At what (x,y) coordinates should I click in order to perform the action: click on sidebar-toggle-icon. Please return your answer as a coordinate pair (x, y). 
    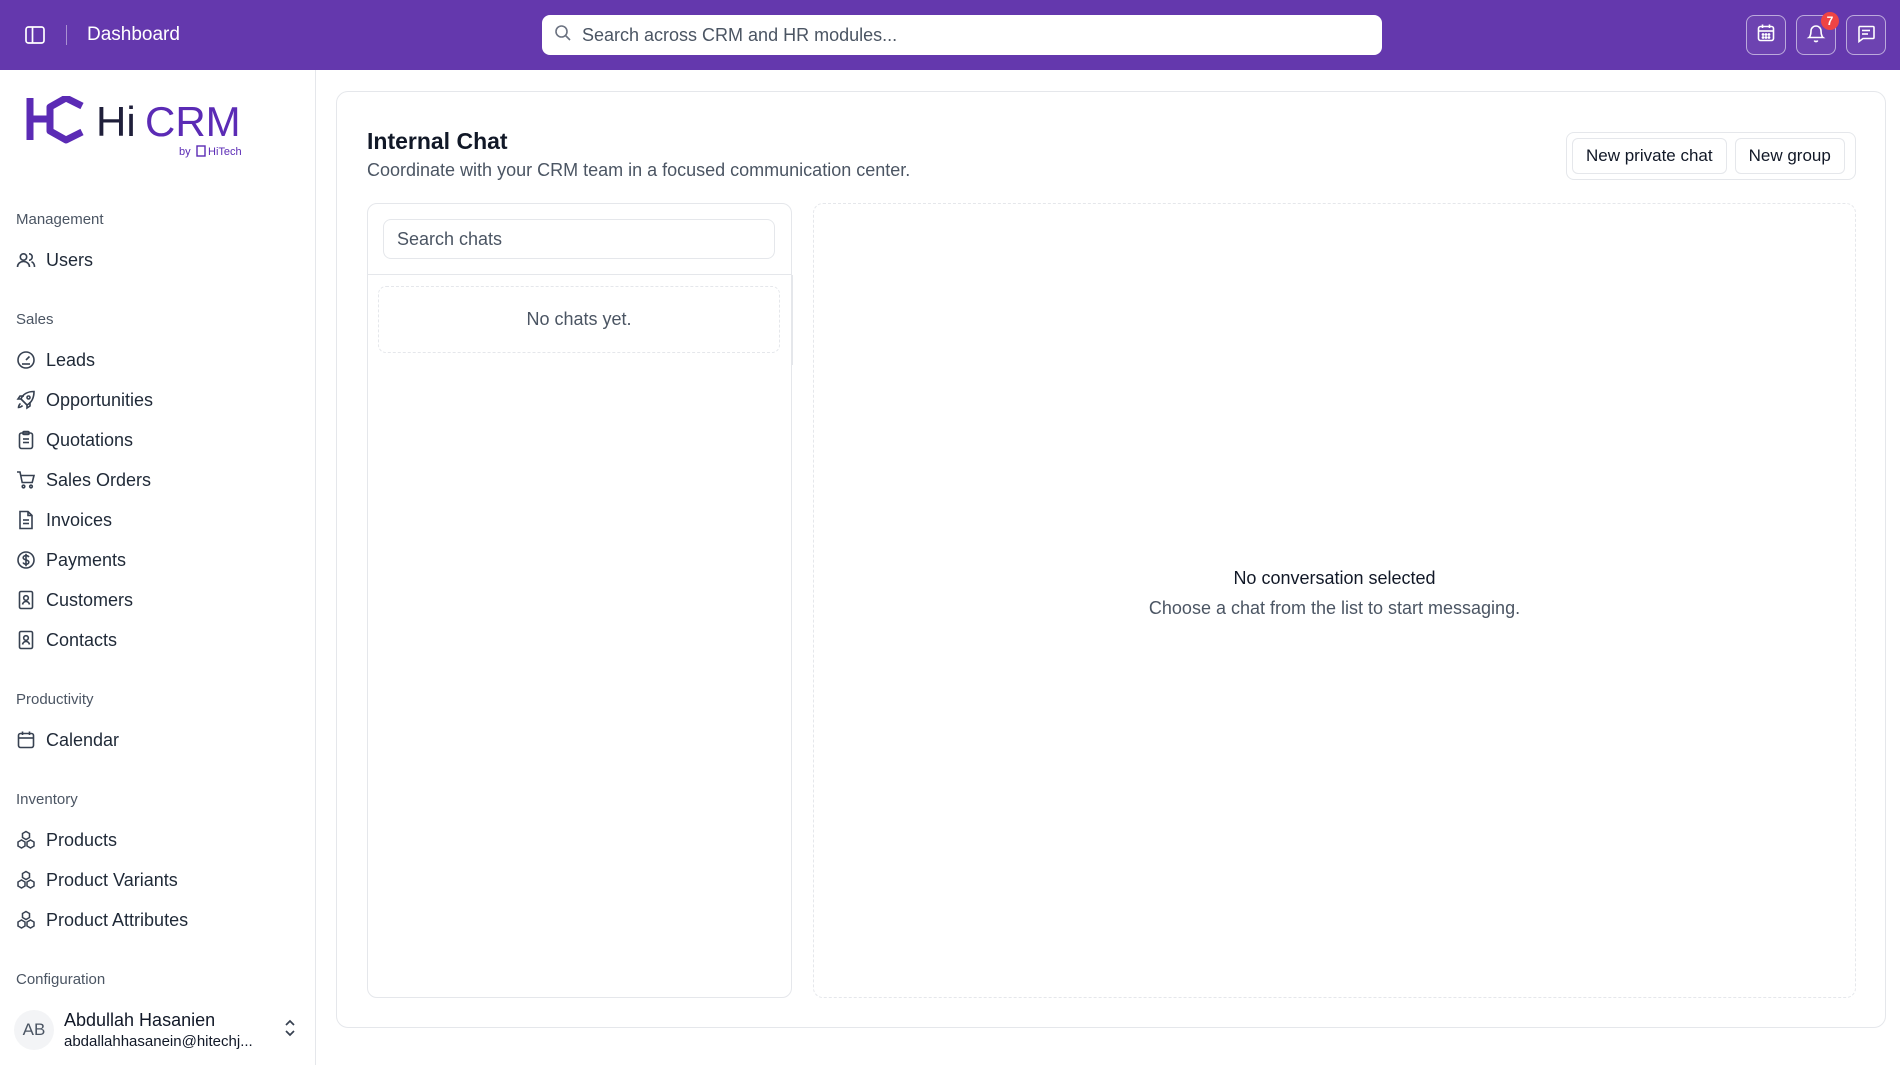
    Looking at the image, I should click on (35, 35).